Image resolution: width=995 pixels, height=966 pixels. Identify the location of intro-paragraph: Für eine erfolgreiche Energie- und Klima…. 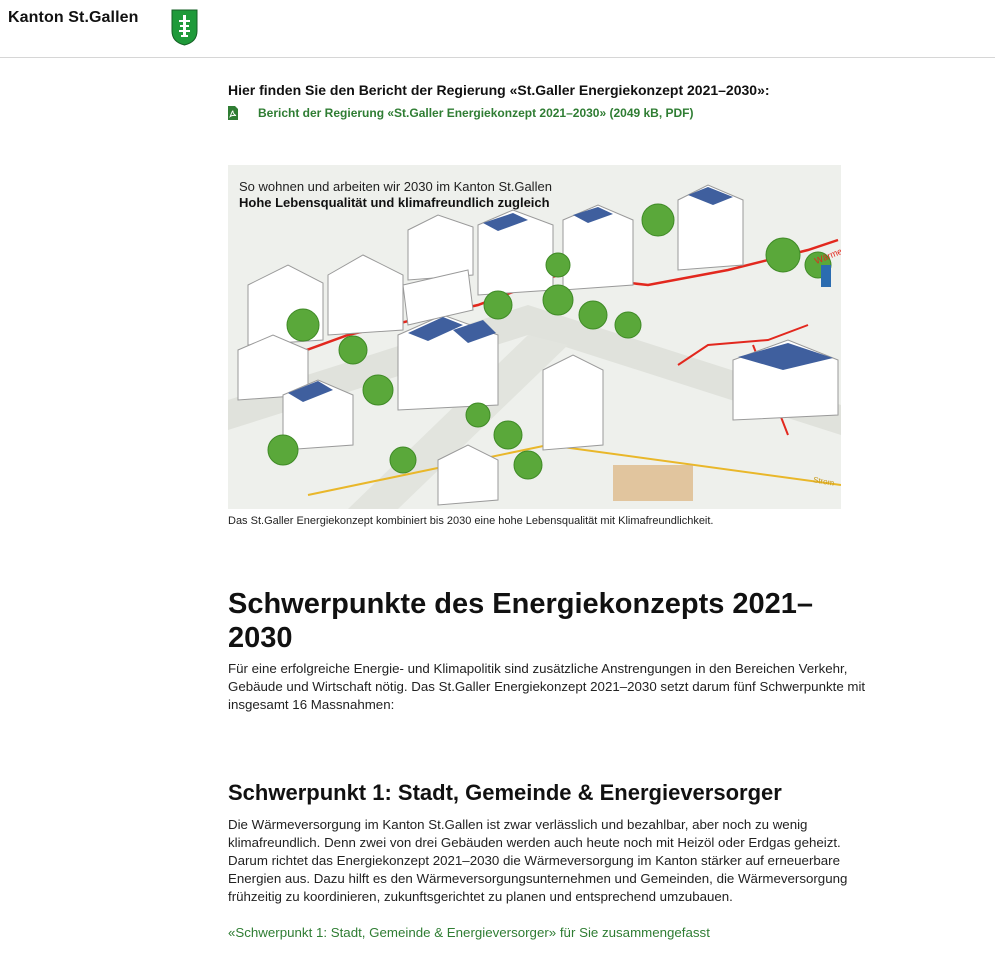
(547, 686).